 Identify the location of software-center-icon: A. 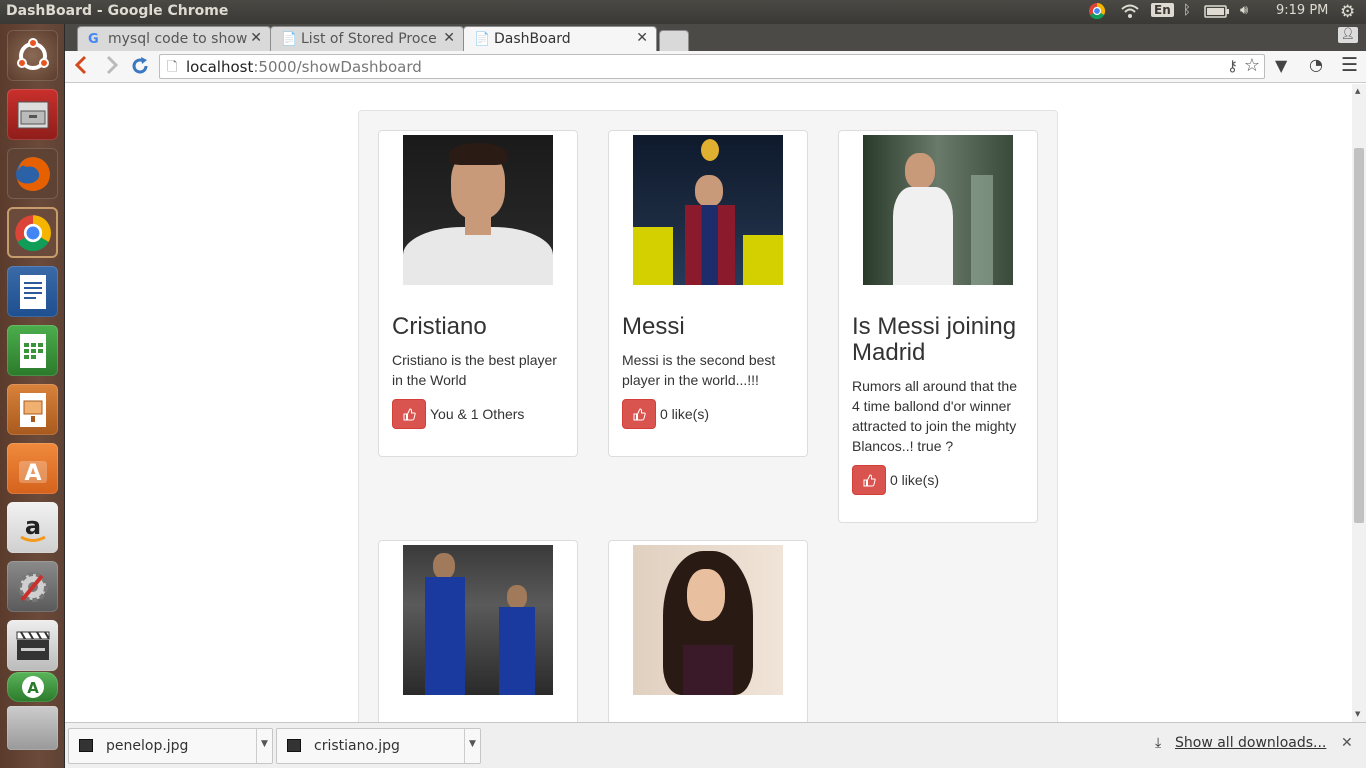
(32, 468).